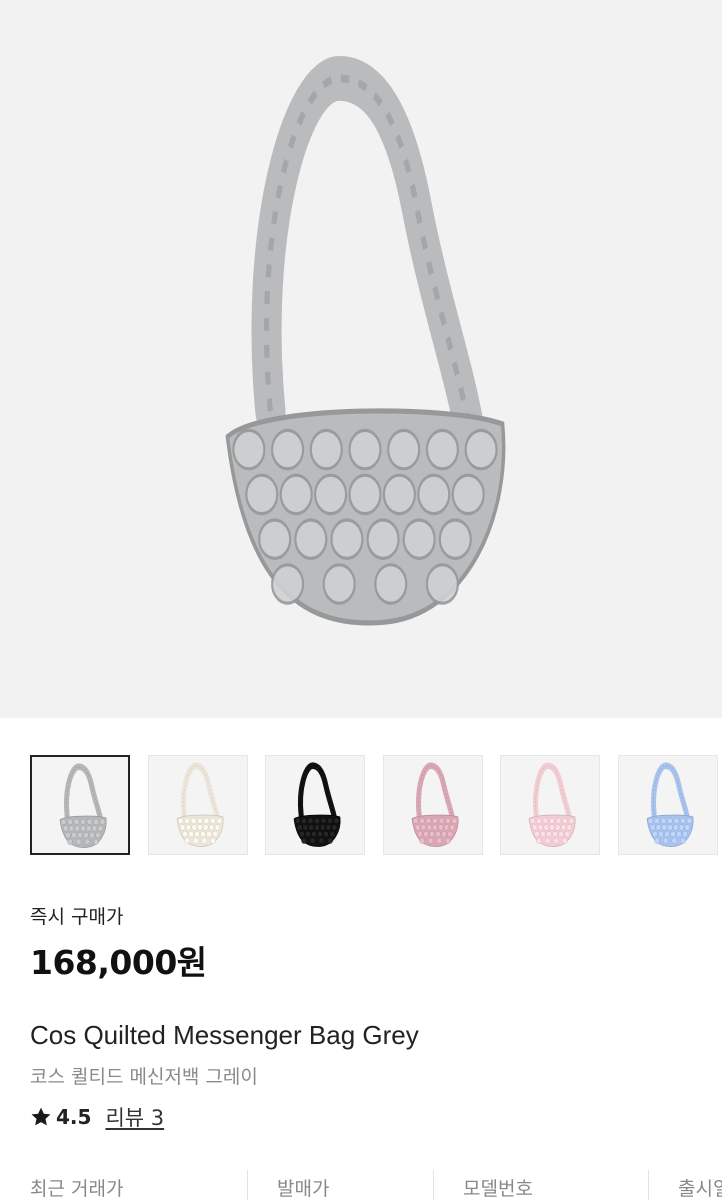 The width and height of the screenshot is (722, 1200). I want to click on info-columns: 최근 거래가 발매가 모델번호 출시일, so click(361, 1183).